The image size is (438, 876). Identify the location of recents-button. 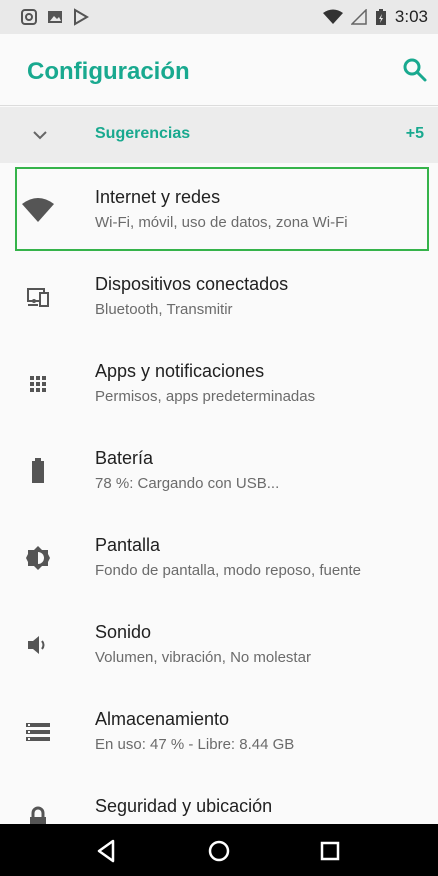
(330, 851).